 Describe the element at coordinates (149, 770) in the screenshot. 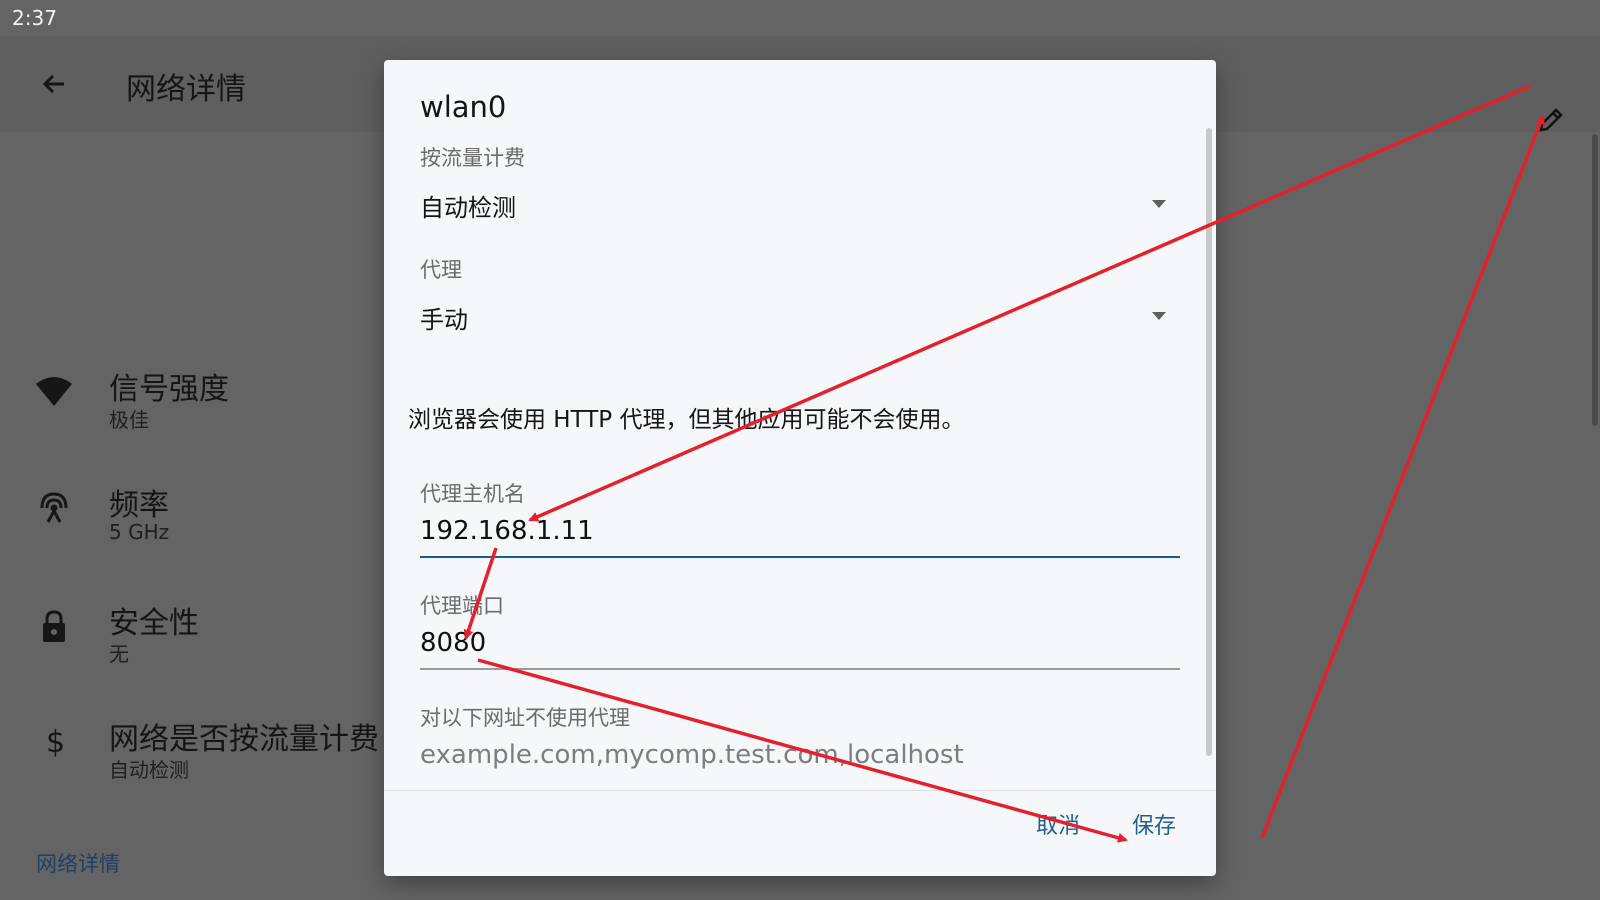

I see `detail-value: 自动检测` at that location.